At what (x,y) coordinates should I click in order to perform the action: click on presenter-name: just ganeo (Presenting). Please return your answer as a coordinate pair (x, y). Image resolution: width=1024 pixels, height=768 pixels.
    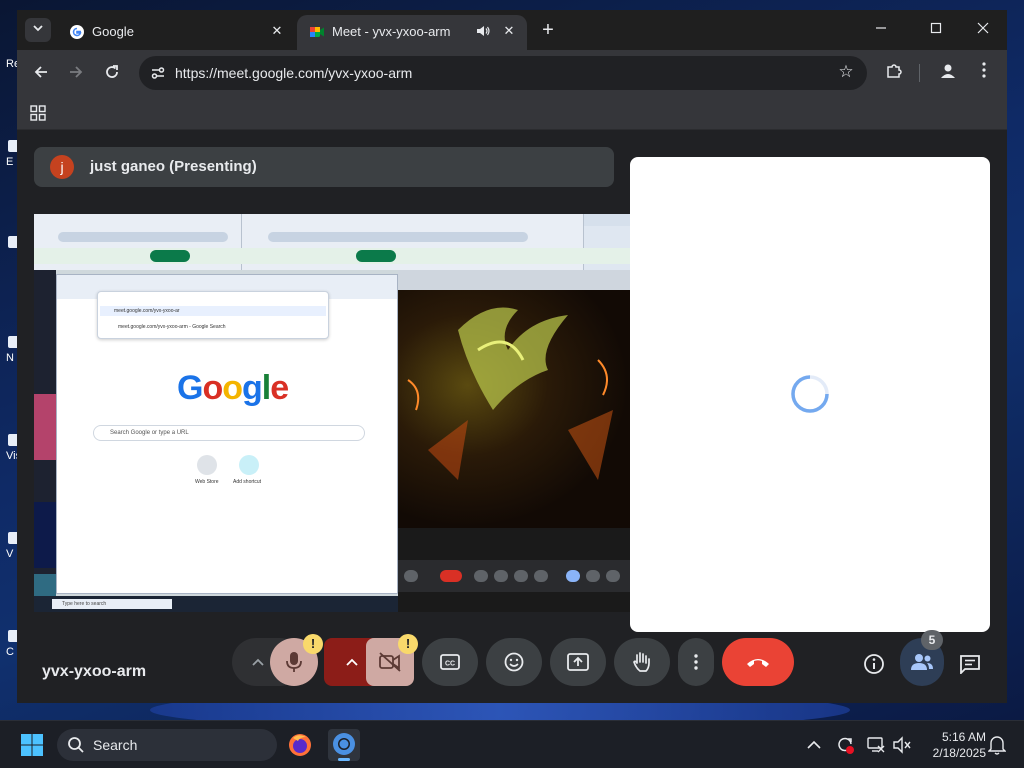
    Looking at the image, I should click on (173, 166).